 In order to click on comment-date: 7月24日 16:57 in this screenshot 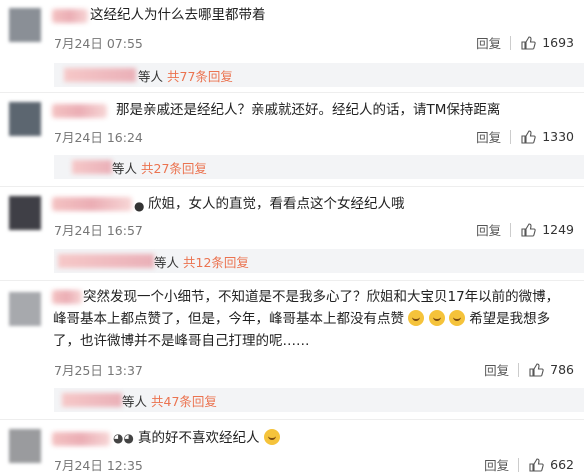, I will do `click(98, 230)`.